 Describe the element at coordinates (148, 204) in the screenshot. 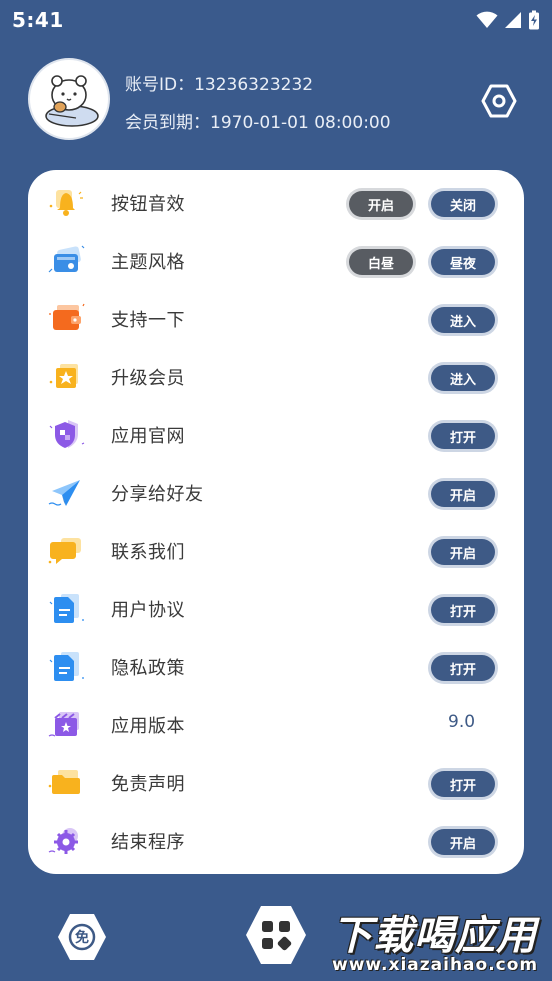

I see `menu-label: 按钮音效` at that location.